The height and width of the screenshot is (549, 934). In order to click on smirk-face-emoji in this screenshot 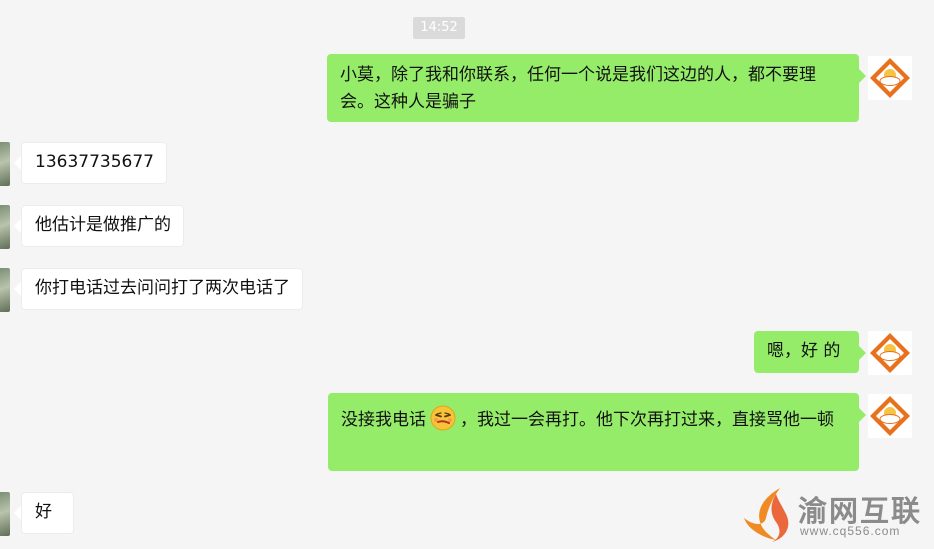, I will do `click(443, 418)`.